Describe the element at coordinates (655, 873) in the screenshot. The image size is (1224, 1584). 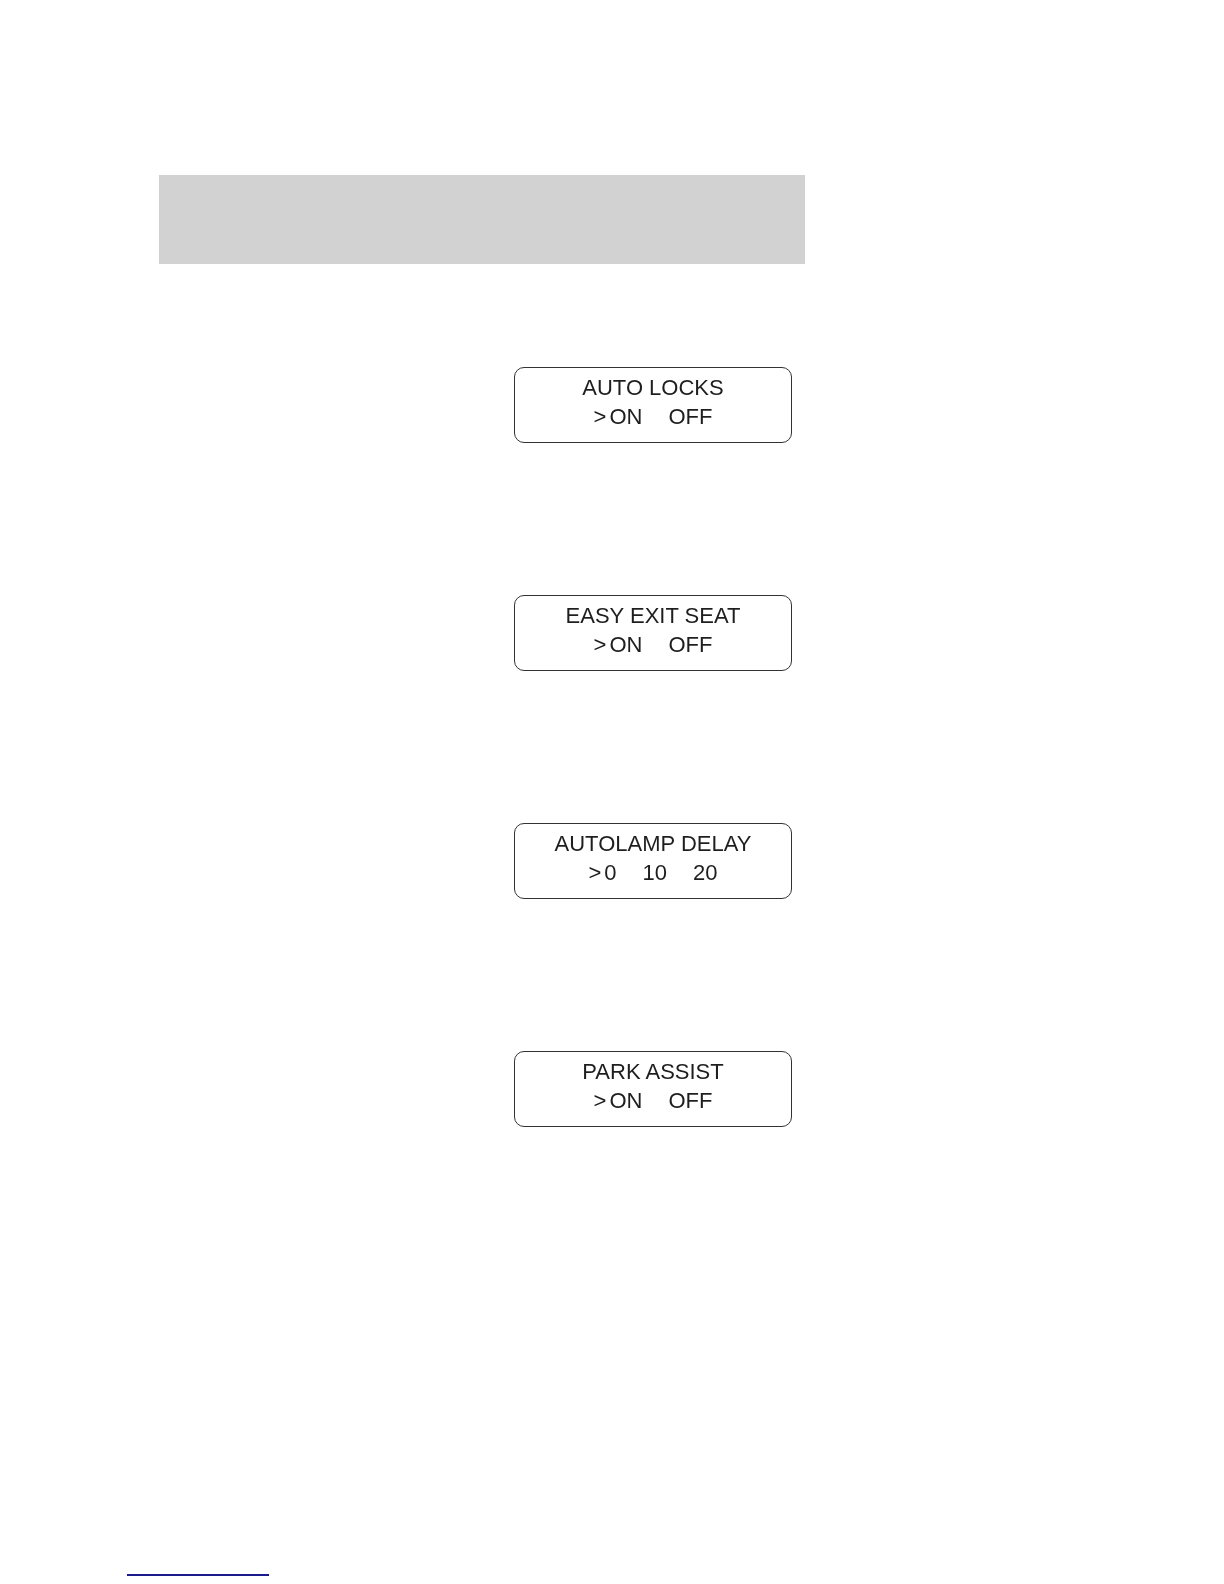
I see `option-label: 10` at that location.